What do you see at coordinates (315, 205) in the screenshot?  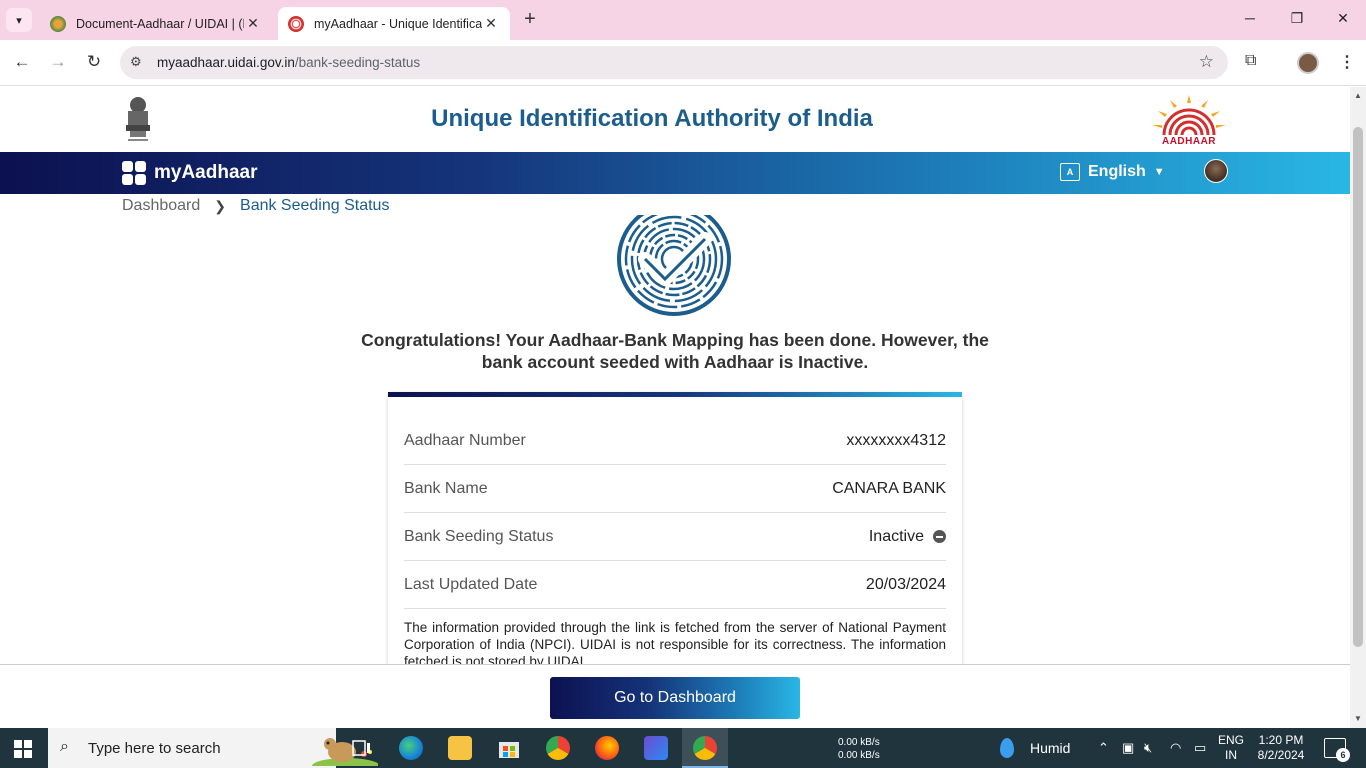 I see `breadcrumb-current: Bank Seeding Status` at bounding box center [315, 205].